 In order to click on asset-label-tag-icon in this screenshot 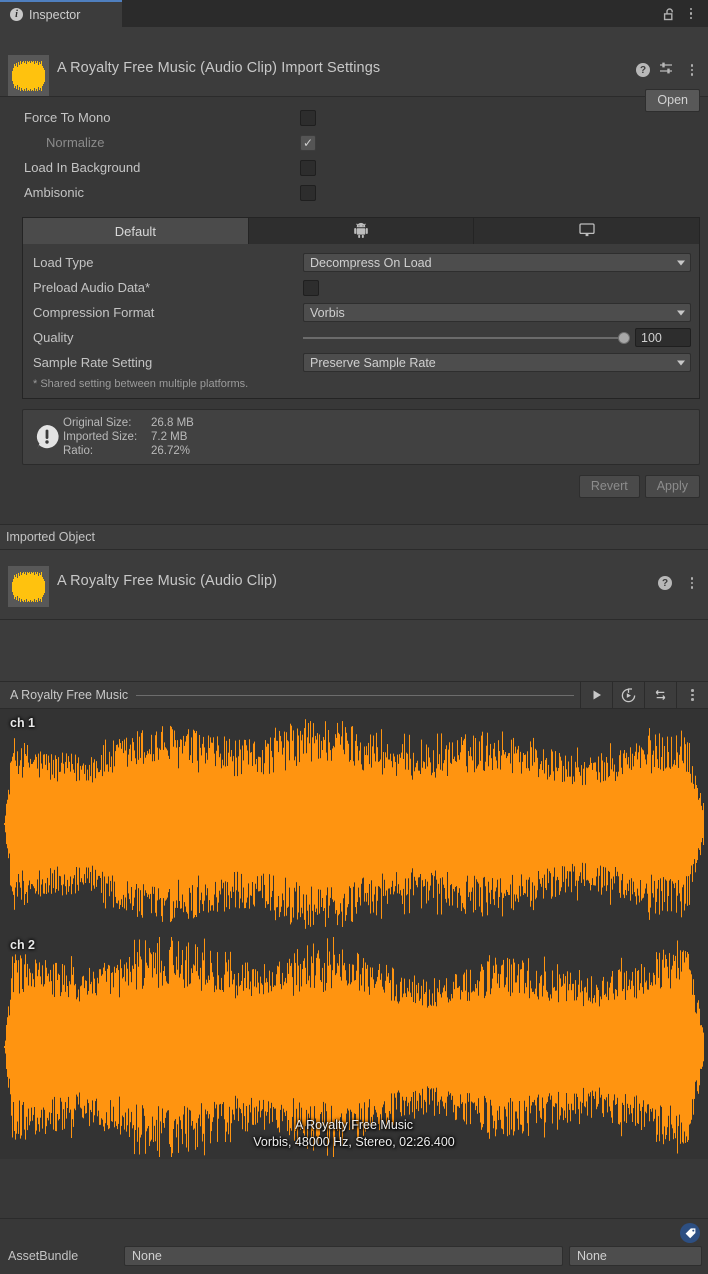, I will do `click(690, 1233)`.